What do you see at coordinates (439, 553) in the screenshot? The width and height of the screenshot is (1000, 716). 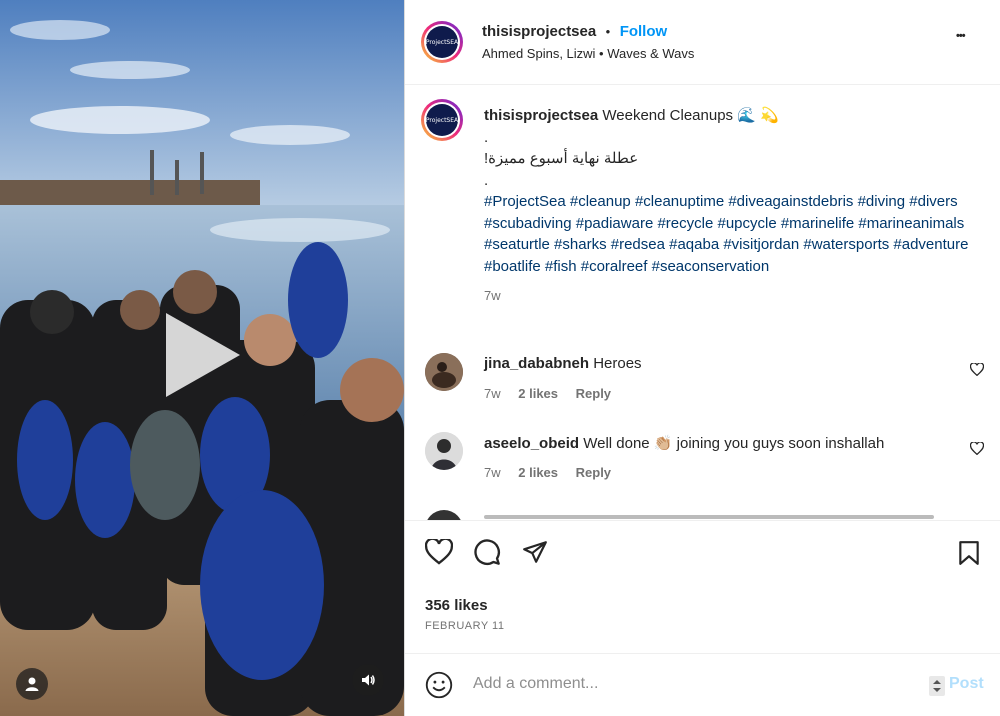 I see `like-heart-icon` at bounding box center [439, 553].